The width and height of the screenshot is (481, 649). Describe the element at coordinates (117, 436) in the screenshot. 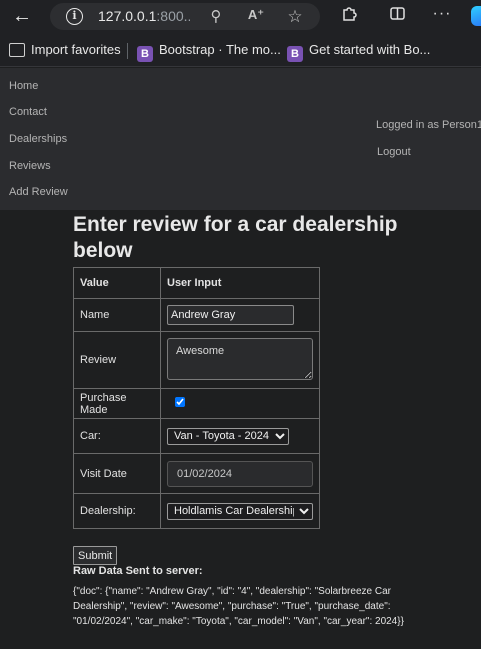

I see `car-label: Car:` at that location.